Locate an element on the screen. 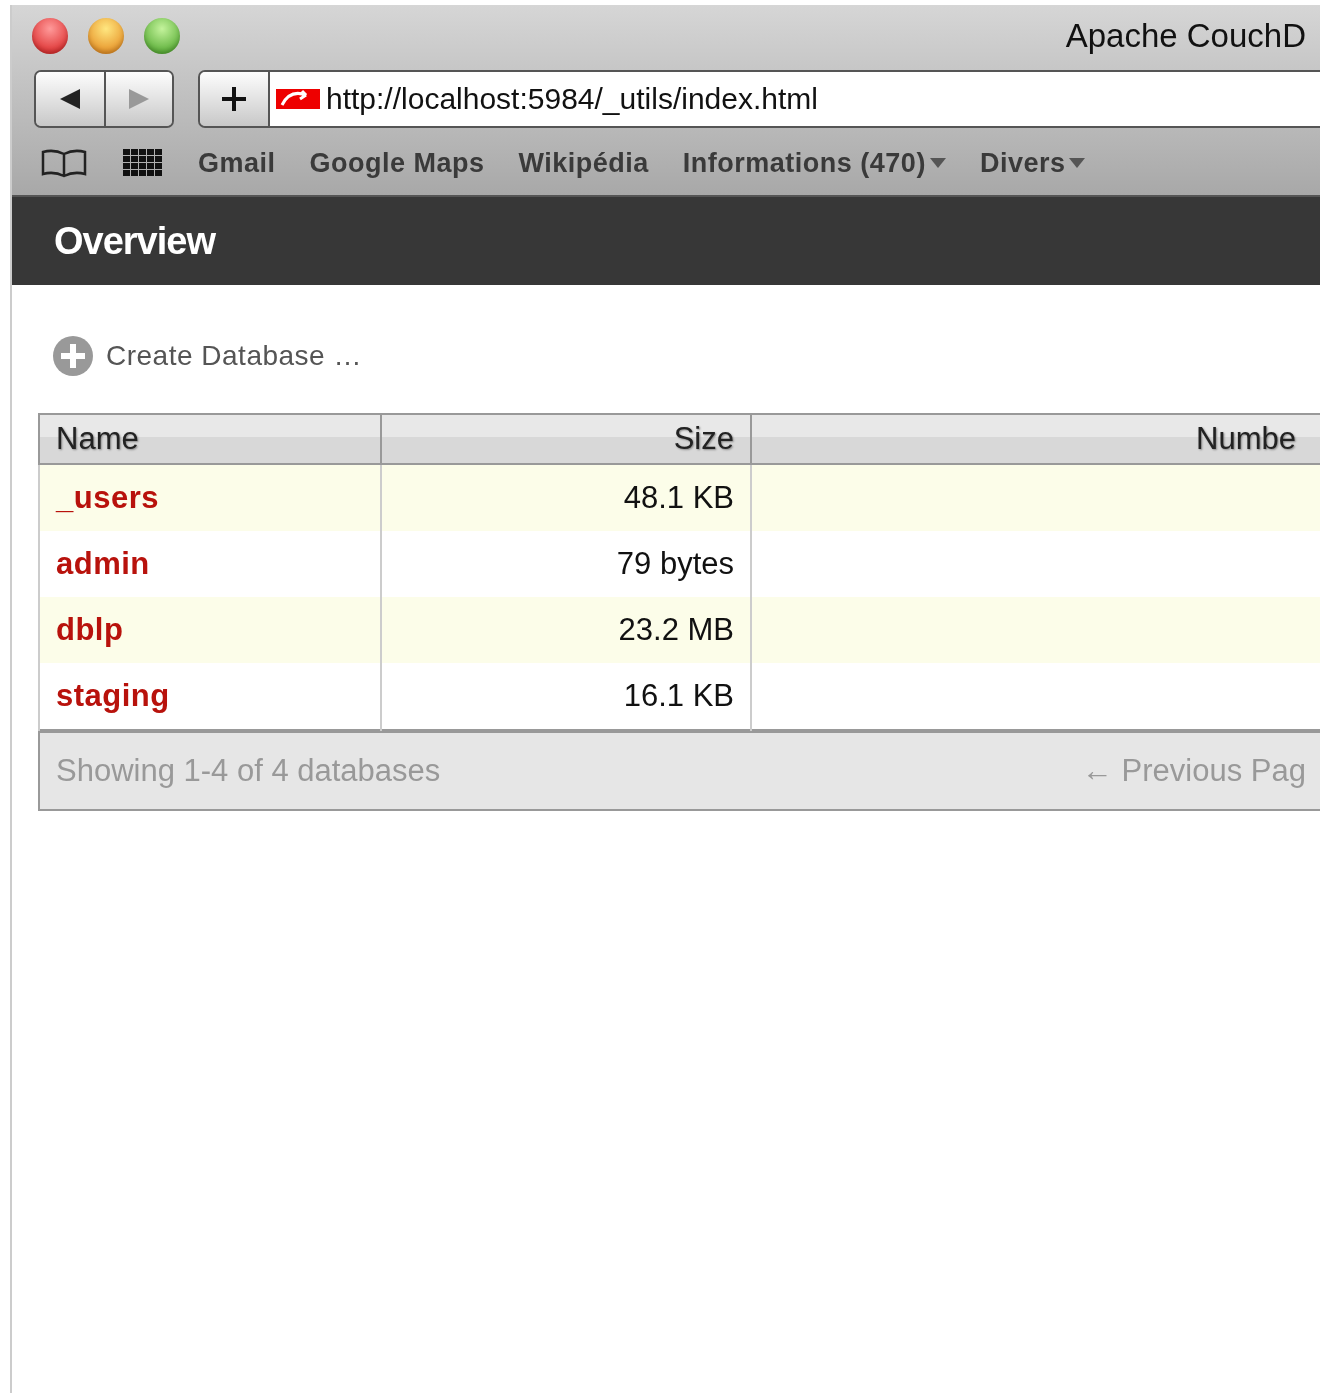 The width and height of the screenshot is (1320, 1393). pagination-summary: Showing 1-4 of 4 databases is located at coordinates (248, 771).